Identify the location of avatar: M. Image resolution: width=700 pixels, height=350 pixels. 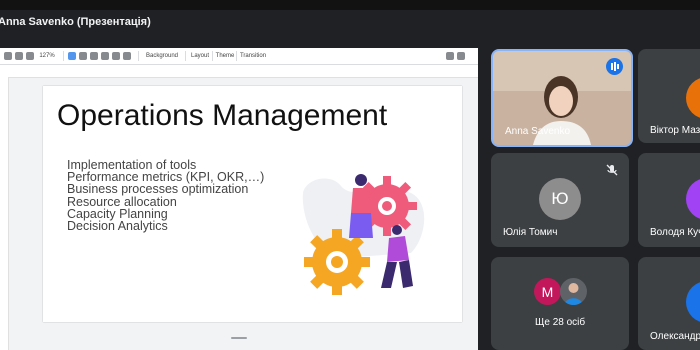
(547, 291).